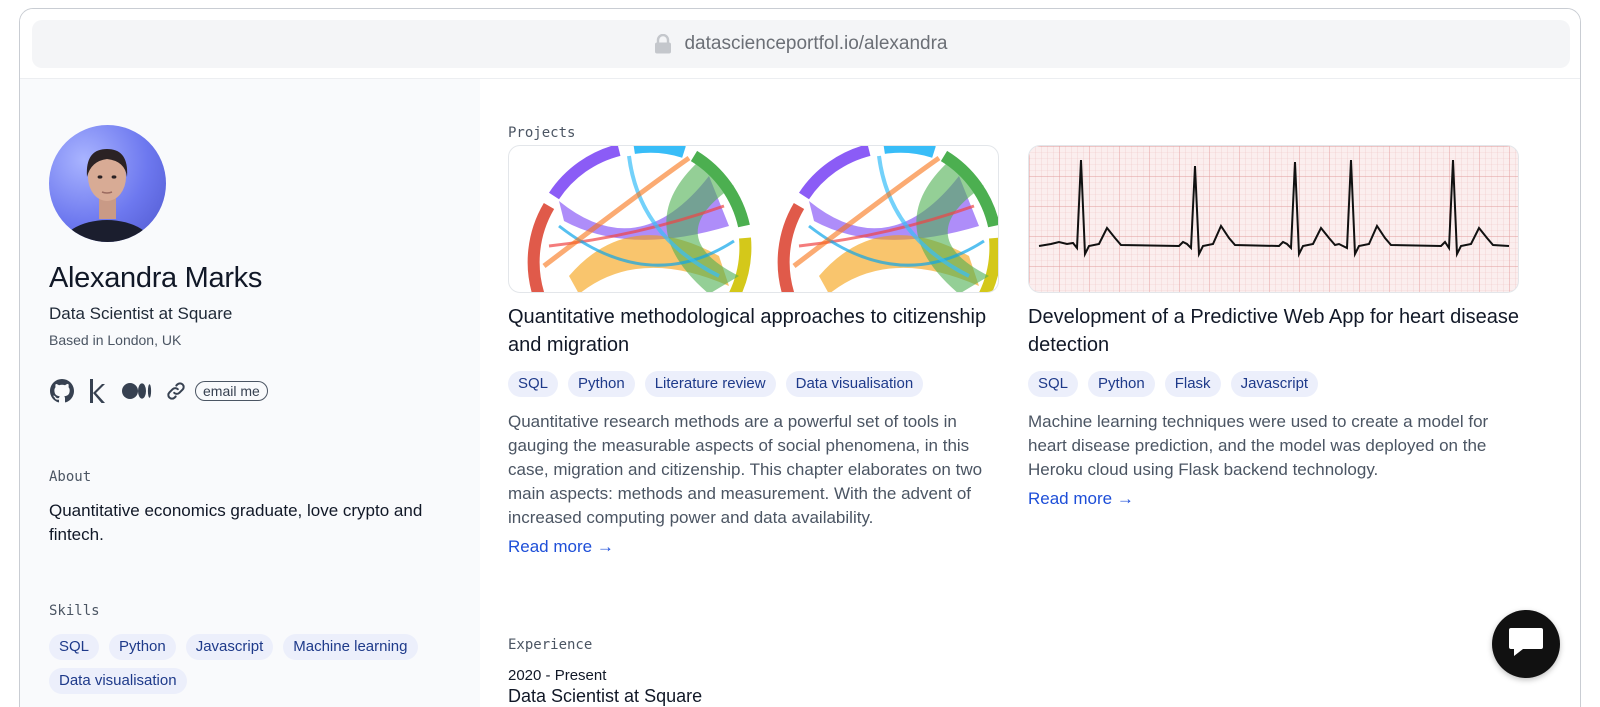 The image size is (1600, 707). I want to click on profile-role: Data Scientist at Square, so click(141, 313).